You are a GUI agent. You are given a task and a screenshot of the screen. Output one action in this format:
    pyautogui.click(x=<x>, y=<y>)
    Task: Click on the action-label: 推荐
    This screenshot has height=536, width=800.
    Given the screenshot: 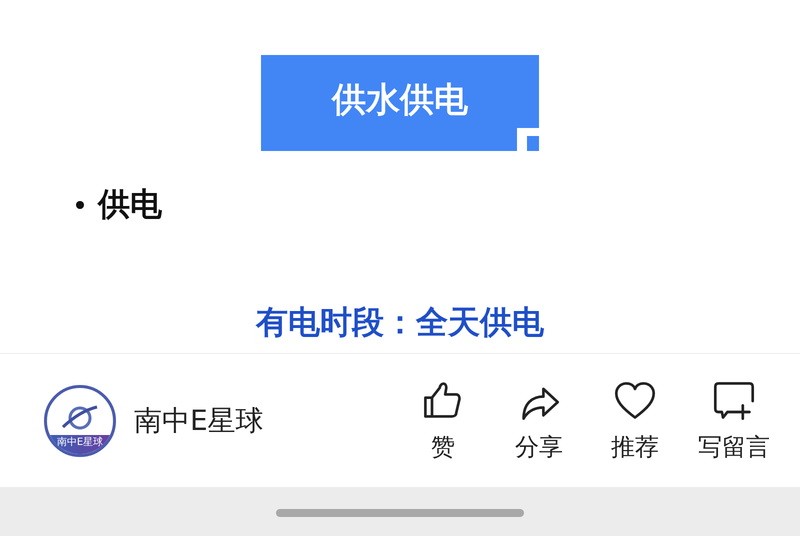 What is the action you would take?
    pyautogui.click(x=635, y=446)
    